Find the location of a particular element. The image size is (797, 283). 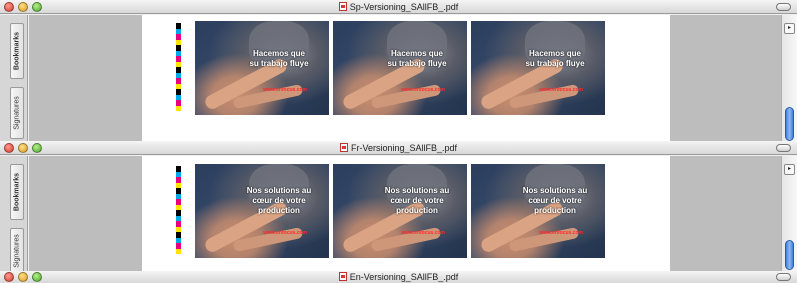

title-bar: Sp-Versioning_SAllFB_.pdf is located at coordinates (398, 7).